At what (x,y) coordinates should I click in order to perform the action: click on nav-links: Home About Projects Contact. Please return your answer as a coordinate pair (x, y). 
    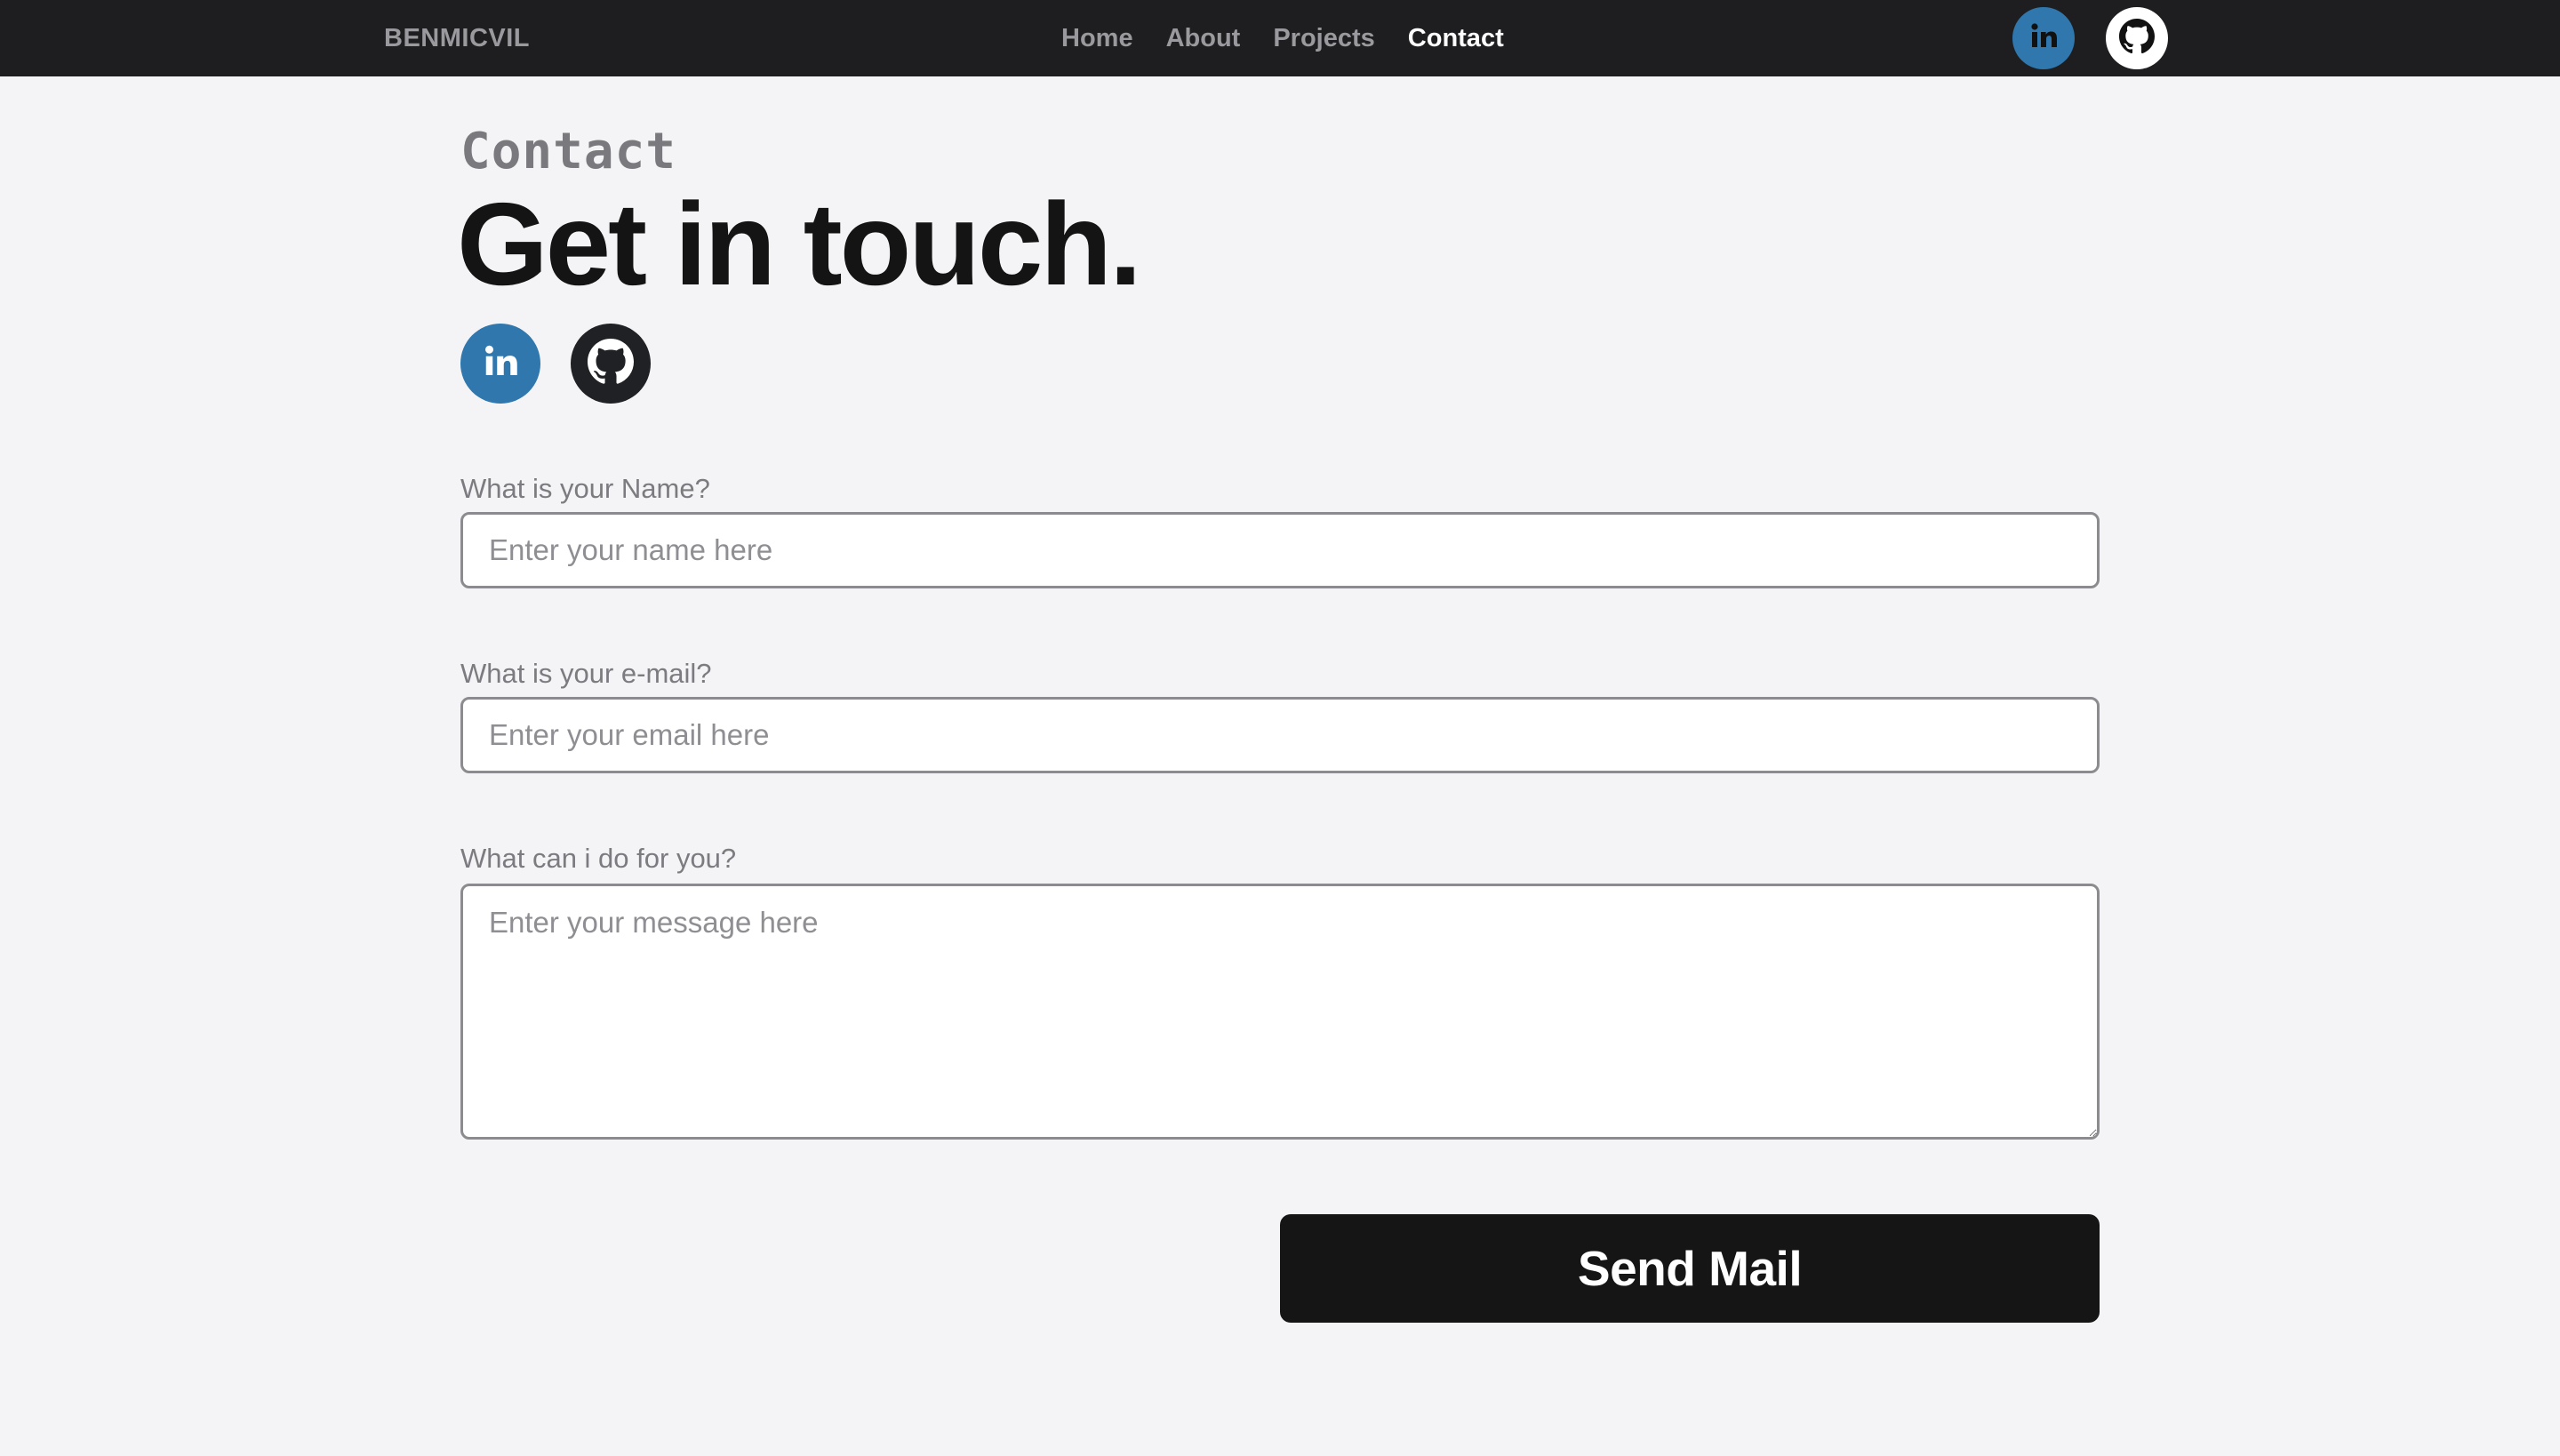
    Looking at the image, I should click on (1282, 38).